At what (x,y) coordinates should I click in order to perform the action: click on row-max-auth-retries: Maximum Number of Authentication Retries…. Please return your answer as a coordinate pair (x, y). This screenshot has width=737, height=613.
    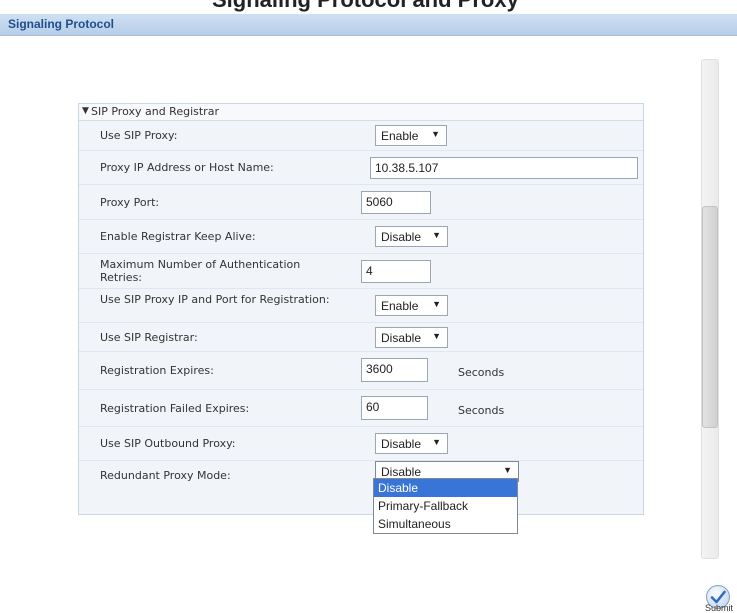
    Looking at the image, I should click on (361, 271).